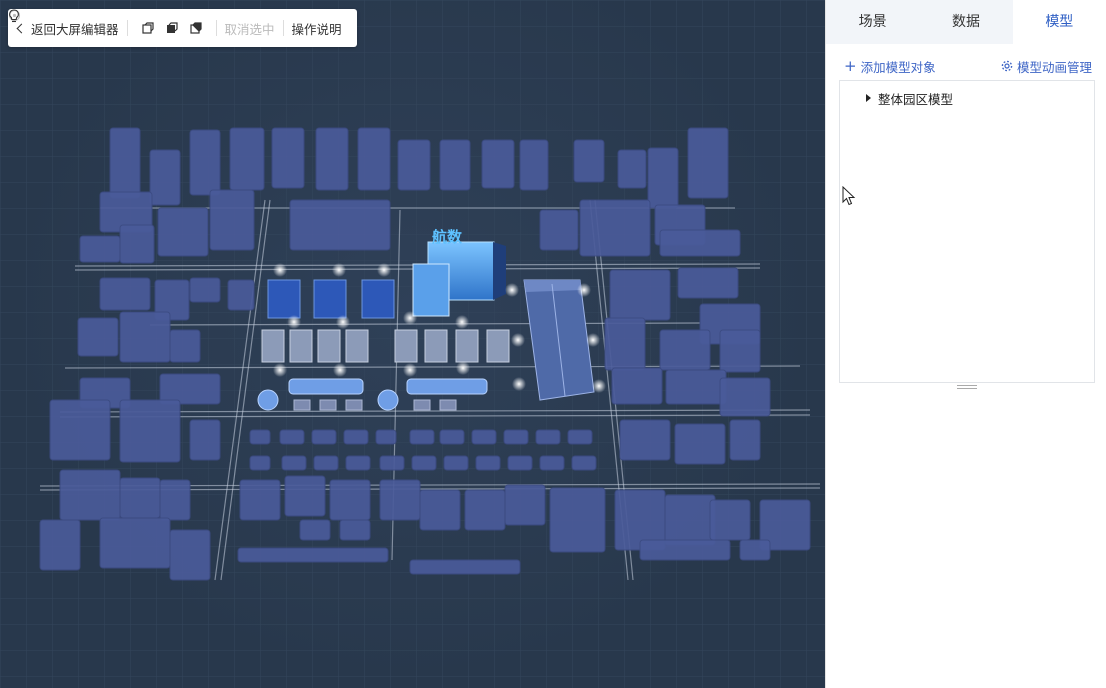 The image size is (1106, 688). I want to click on help-label: 操作说明, so click(316, 29).